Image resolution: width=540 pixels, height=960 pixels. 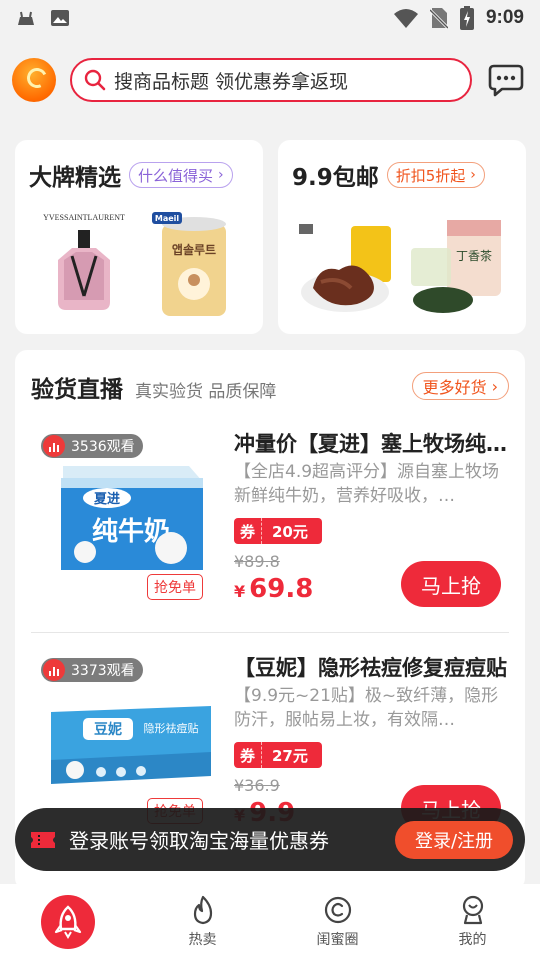 I want to click on nav-item-profile: 我的, so click(x=472, y=922).